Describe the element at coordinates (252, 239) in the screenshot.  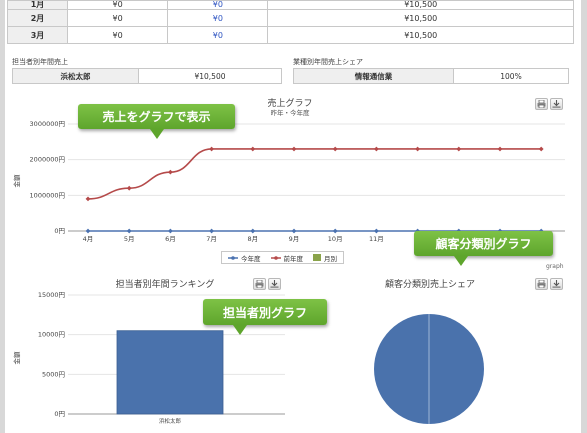
I see `x-tick-label: 8月` at that location.